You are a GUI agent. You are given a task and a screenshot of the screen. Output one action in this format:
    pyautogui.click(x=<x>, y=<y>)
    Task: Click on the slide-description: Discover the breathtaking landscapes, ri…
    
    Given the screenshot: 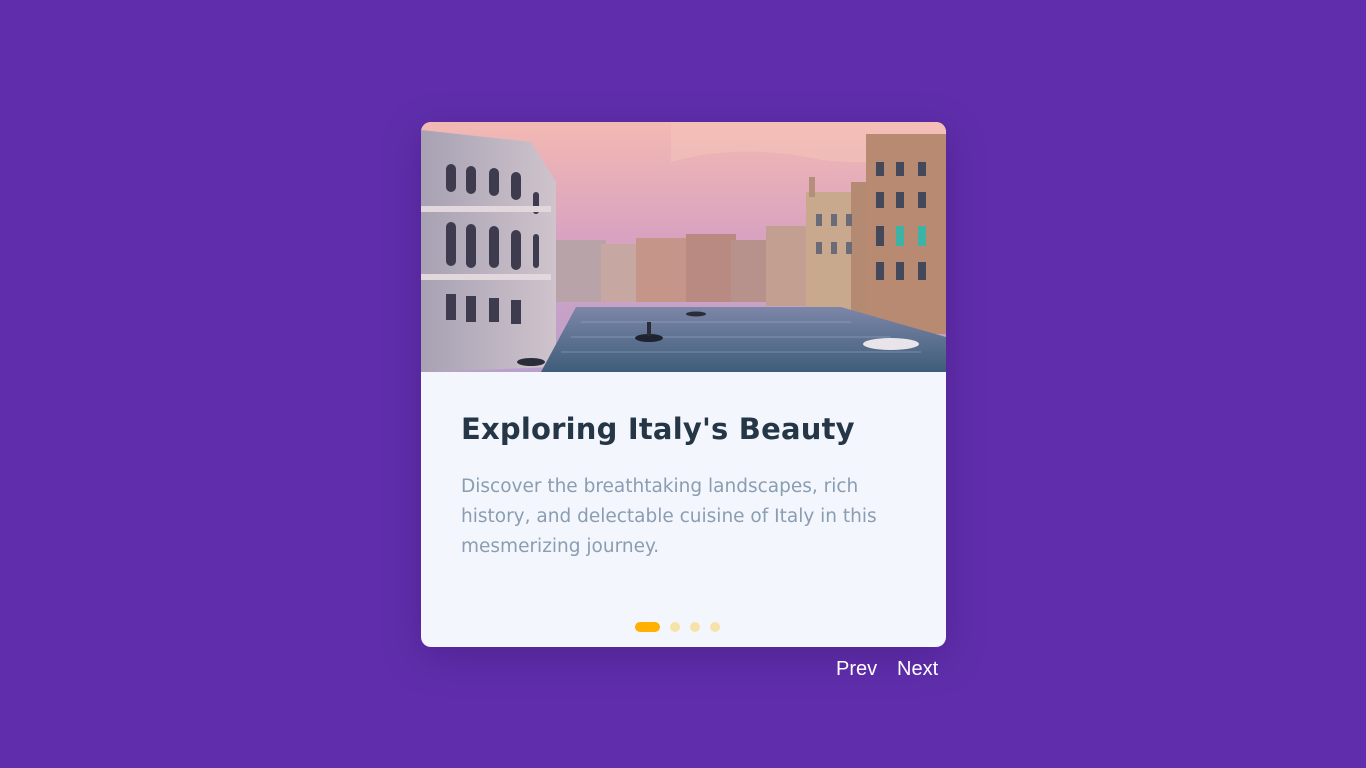 What is the action you would take?
    pyautogui.click(x=669, y=516)
    